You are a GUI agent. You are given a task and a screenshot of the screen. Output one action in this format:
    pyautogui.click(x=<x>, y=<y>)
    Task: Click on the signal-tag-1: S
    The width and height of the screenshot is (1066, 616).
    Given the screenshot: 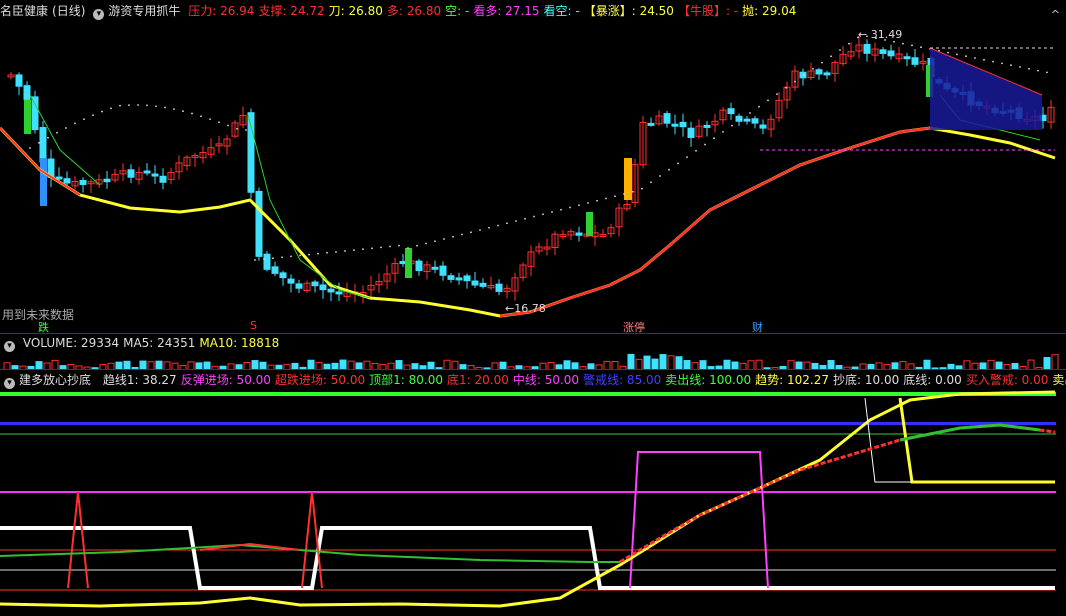 What is the action you would take?
    pyautogui.click(x=253, y=325)
    